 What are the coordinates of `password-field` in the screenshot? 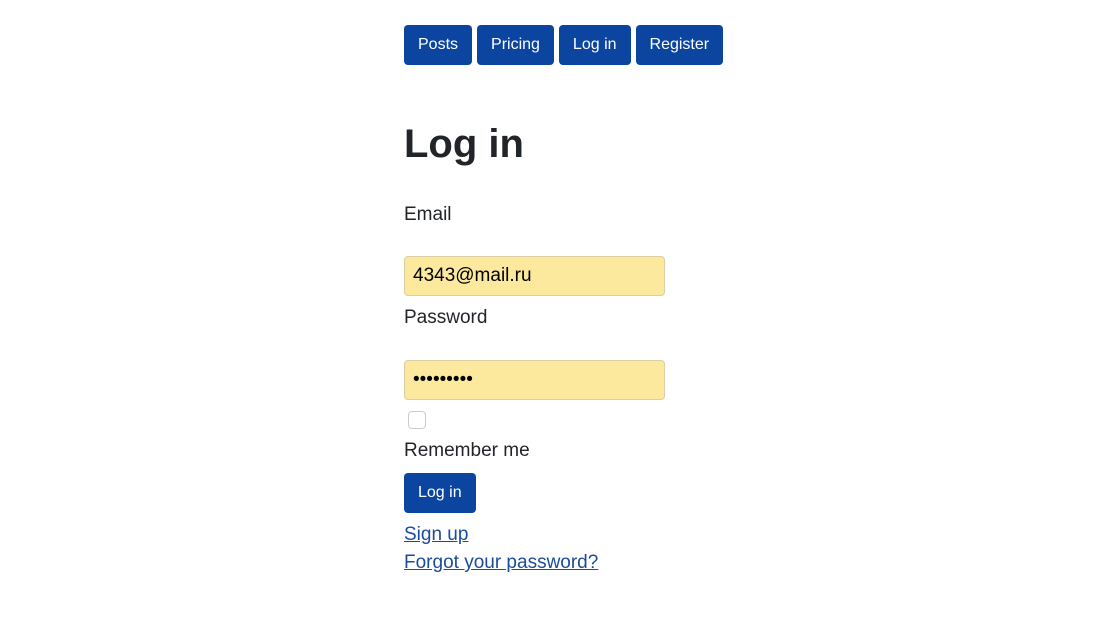 It's located at (534, 380).